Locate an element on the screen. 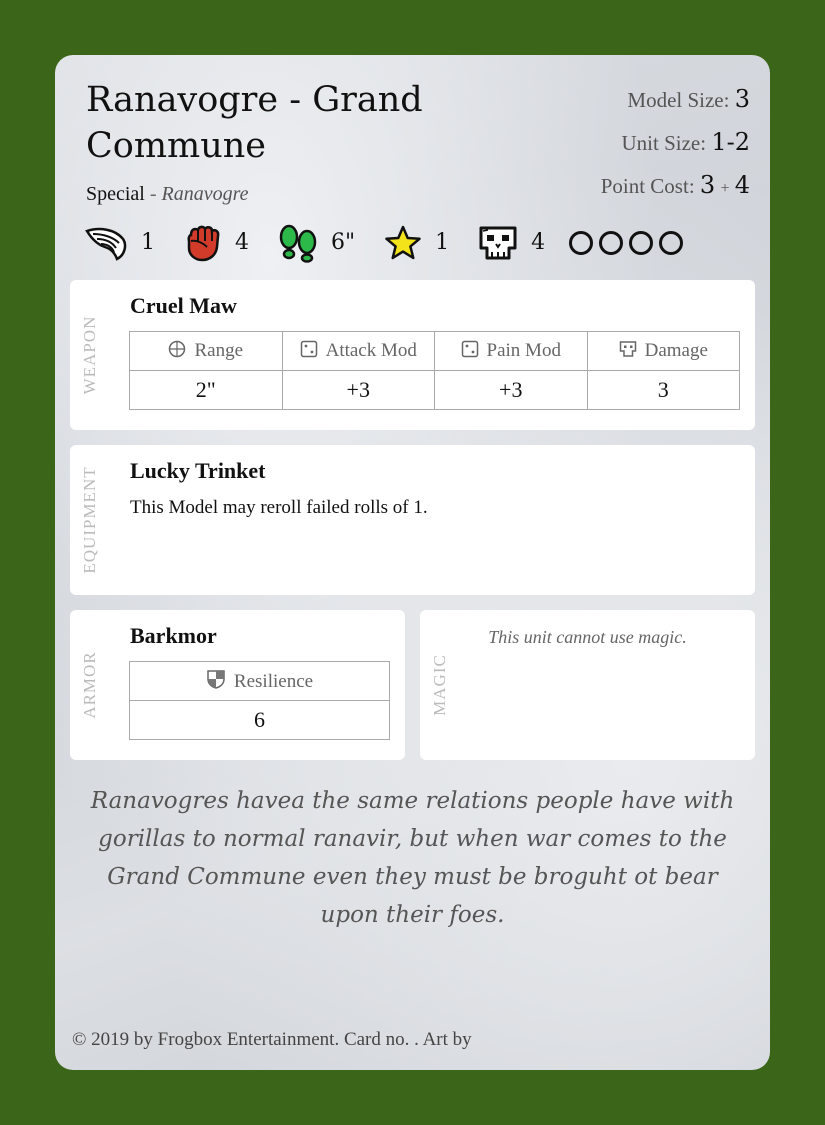 This screenshot has width=825, height=1125. stat-strength: 4 is located at coordinates (216, 243).